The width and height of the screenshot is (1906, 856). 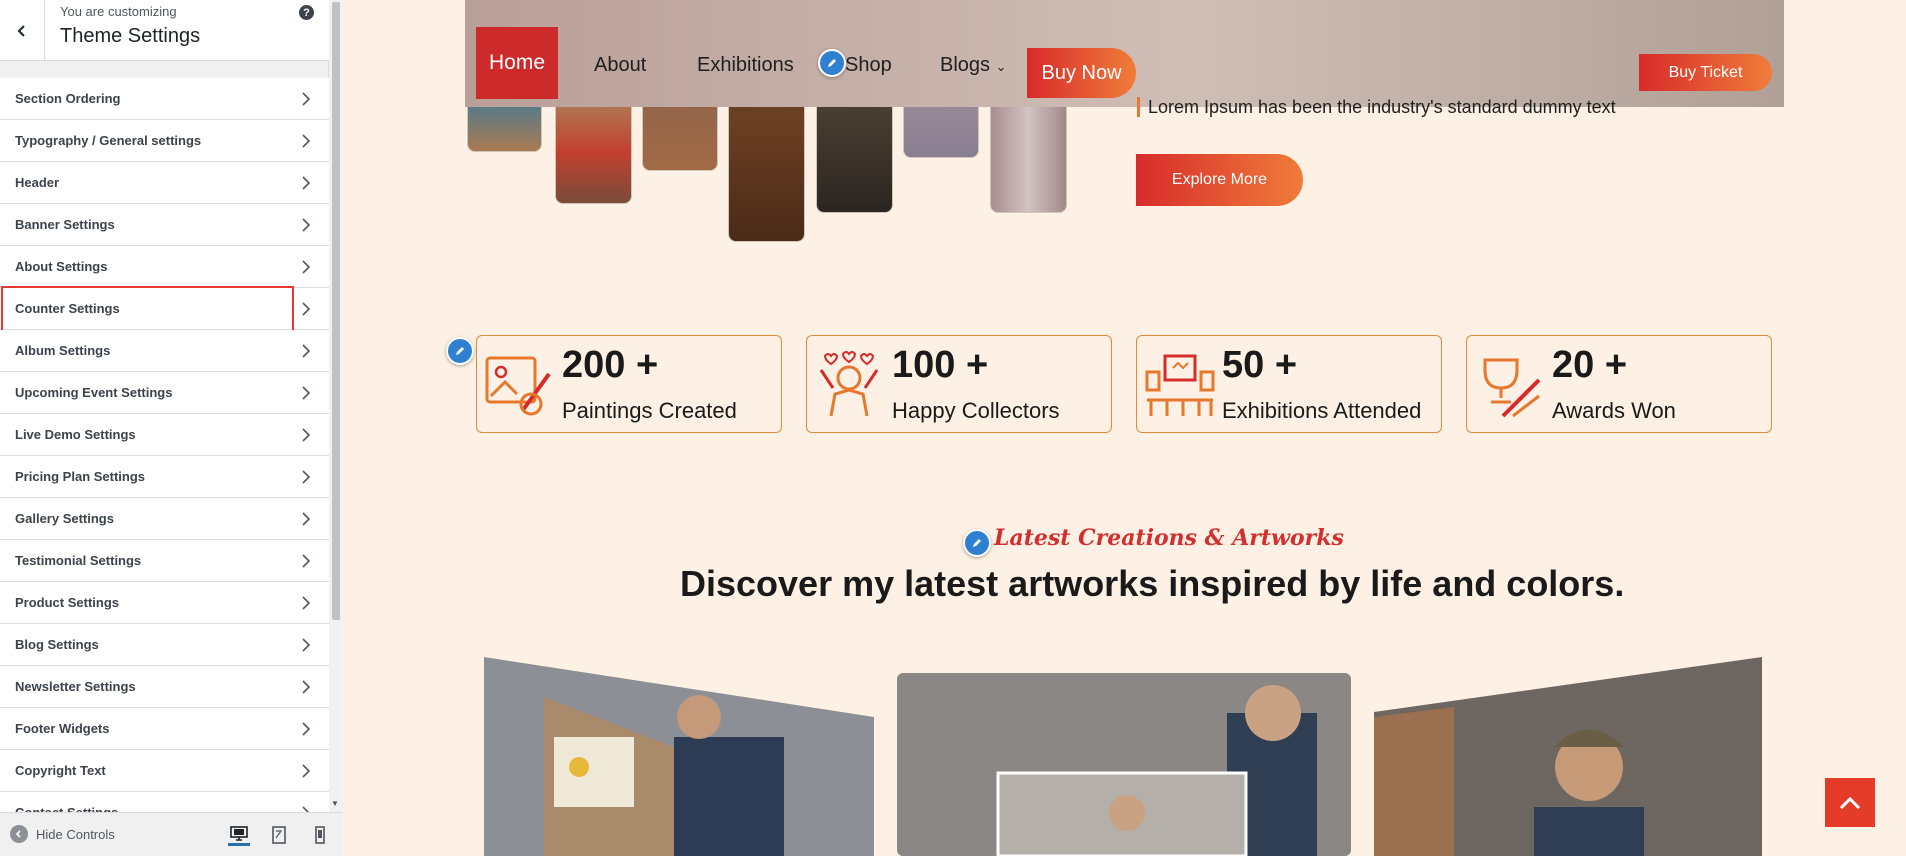 I want to click on section-label: Blog Settings, so click(x=57, y=644).